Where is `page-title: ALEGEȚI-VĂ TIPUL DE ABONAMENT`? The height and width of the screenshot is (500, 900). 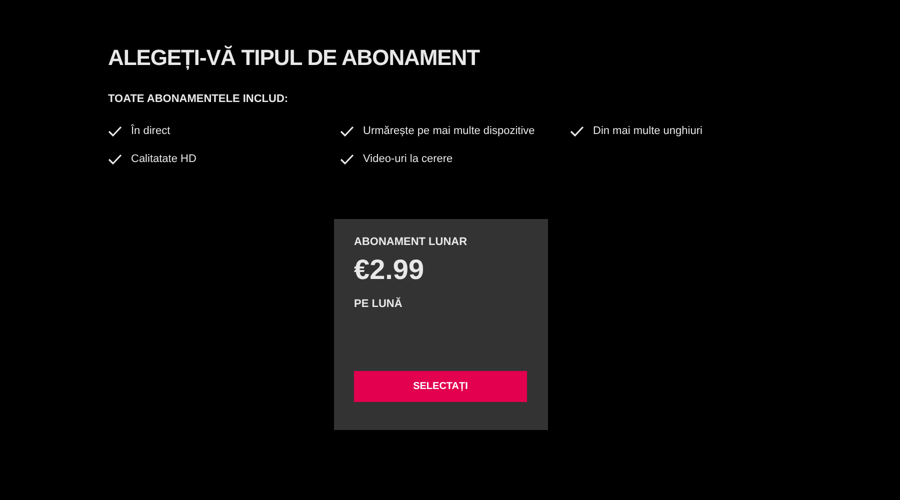
page-title: ALEGEȚI-VĂ TIPUL DE ABONAMENT is located at coordinates (294, 58).